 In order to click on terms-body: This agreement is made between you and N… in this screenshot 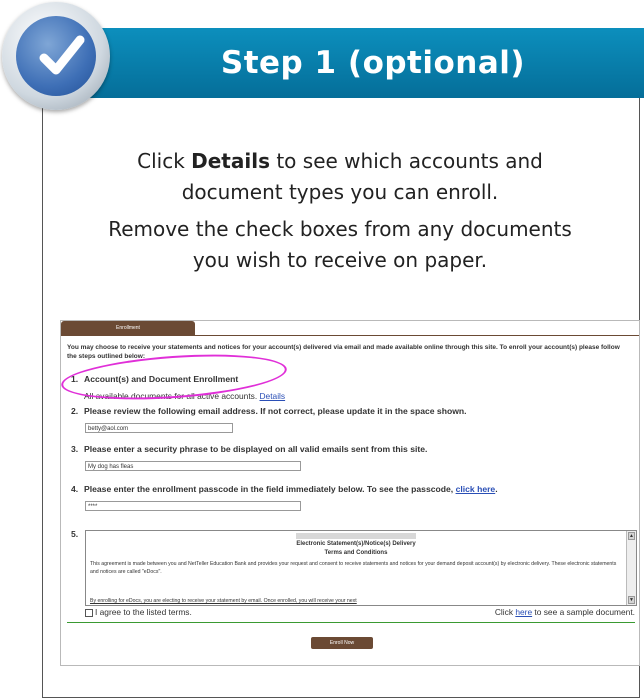, I will do `click(353, 568)`.